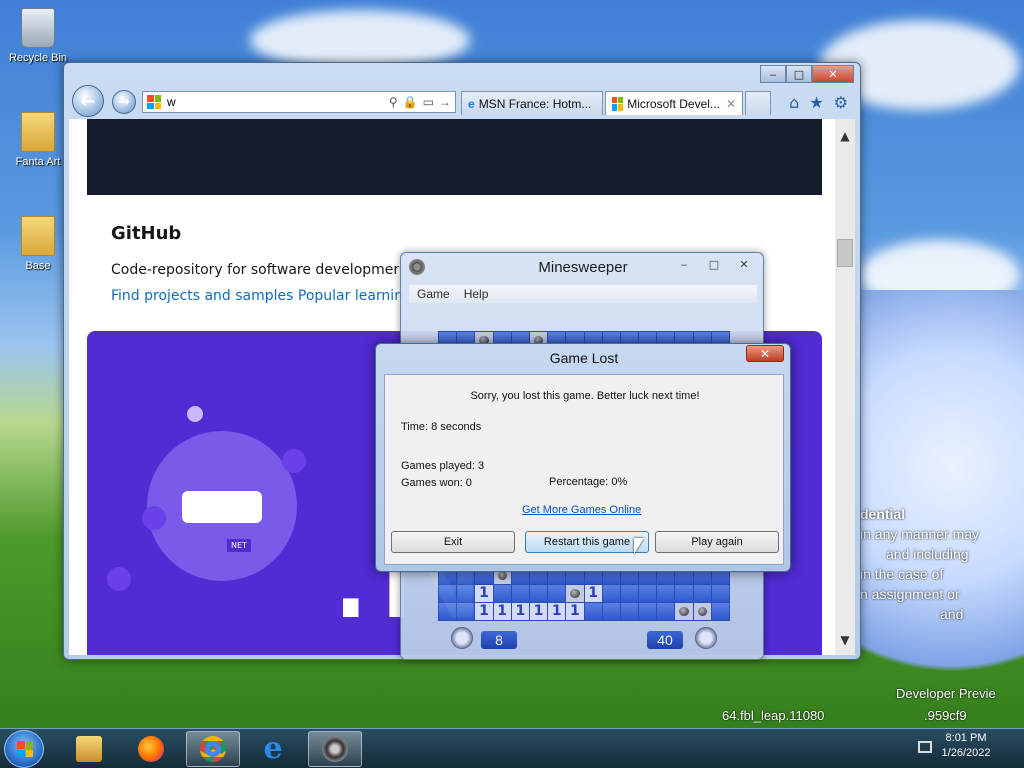  I want to click on tab-microsoft-developer: Microsoft Devel... ✕, so click(674, 103).